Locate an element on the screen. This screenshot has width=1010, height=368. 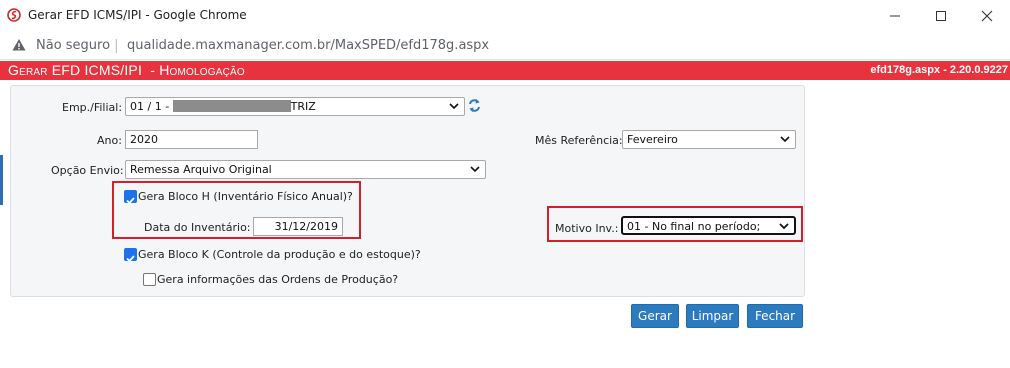
left-edge-strip is located at coordinates (1, 180).